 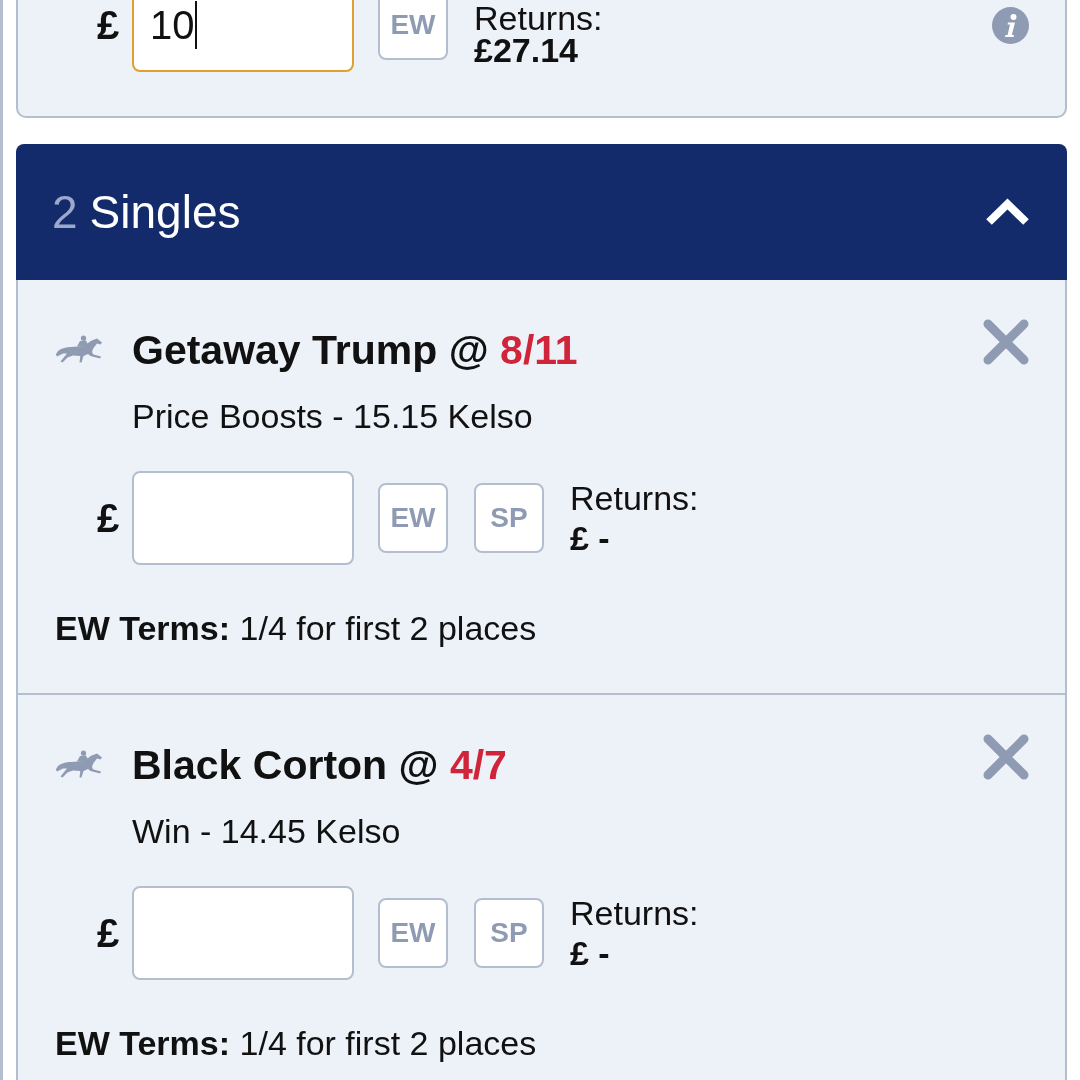 I want to click on returns-amount: £27.14, so click(x=526, y=50).